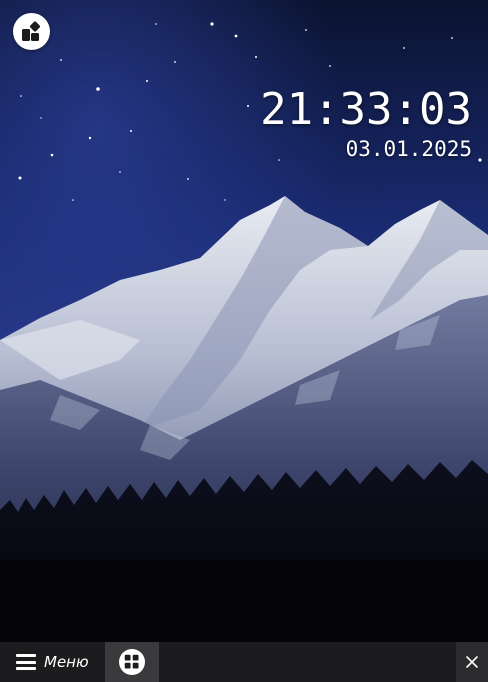 This screenshot has height=682, width=488. I want to click on widgets-launcher-button, so click(31, 31).